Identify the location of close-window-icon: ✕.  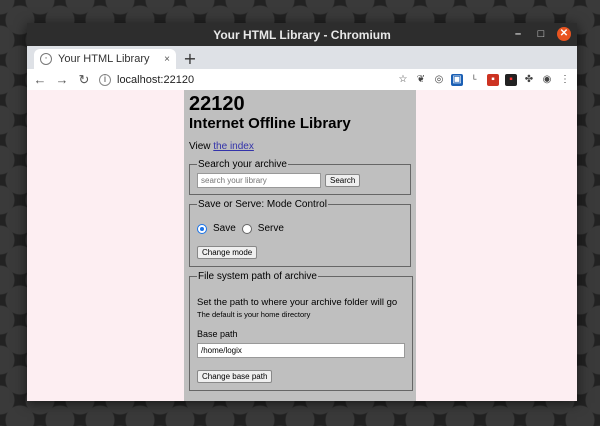
(564, 34).